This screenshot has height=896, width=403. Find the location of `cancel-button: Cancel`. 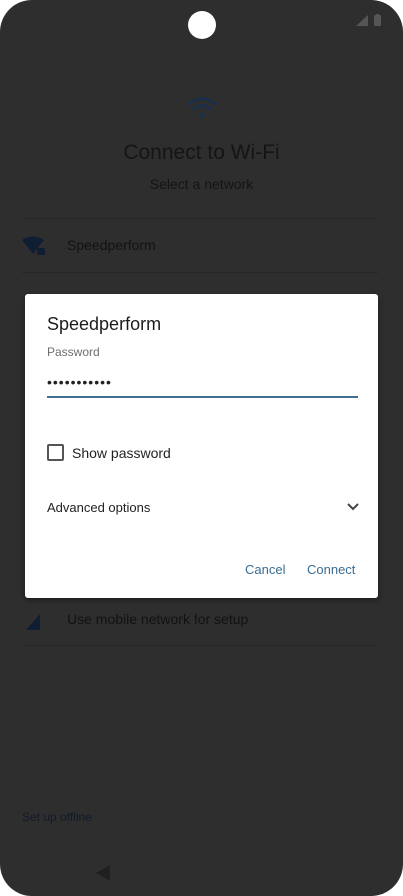

cancel-button: Cancel is located at coordinates (265, 569).